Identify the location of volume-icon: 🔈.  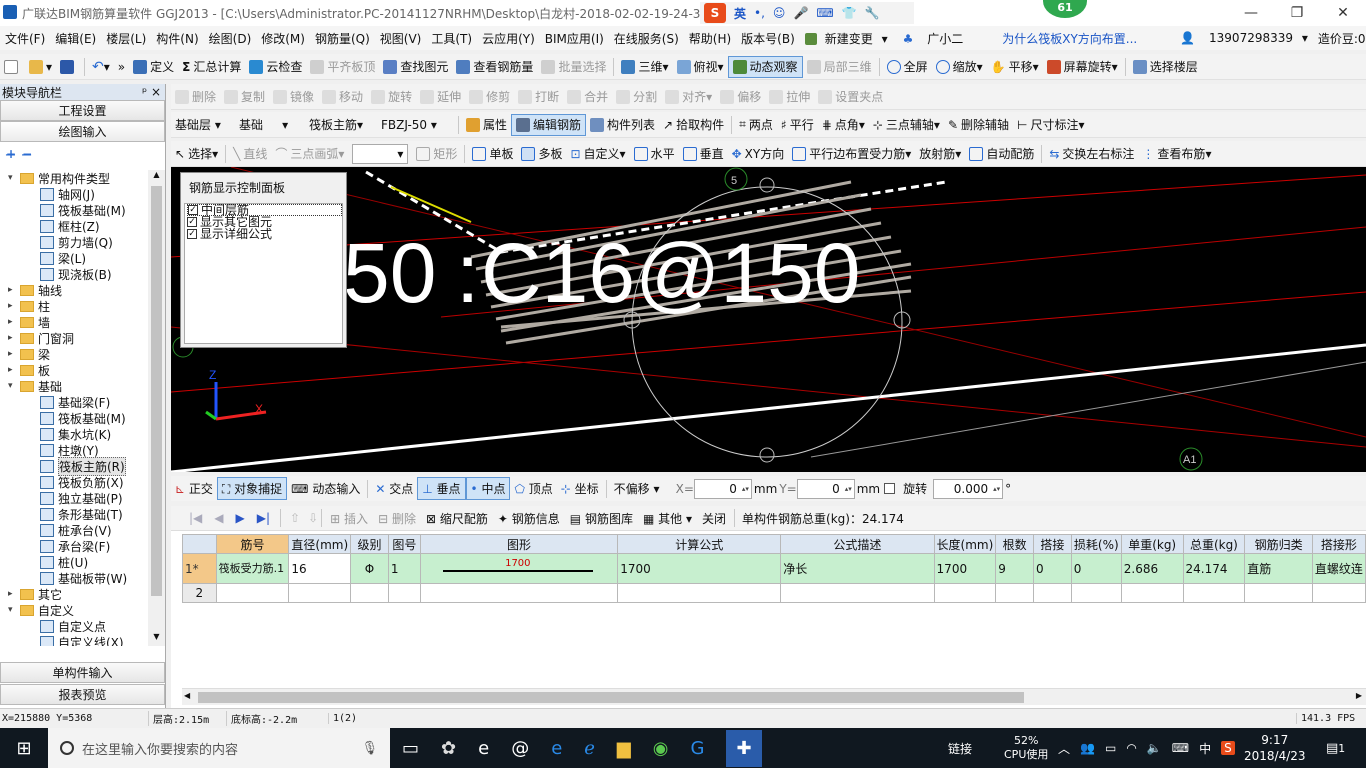
(1154, 748).